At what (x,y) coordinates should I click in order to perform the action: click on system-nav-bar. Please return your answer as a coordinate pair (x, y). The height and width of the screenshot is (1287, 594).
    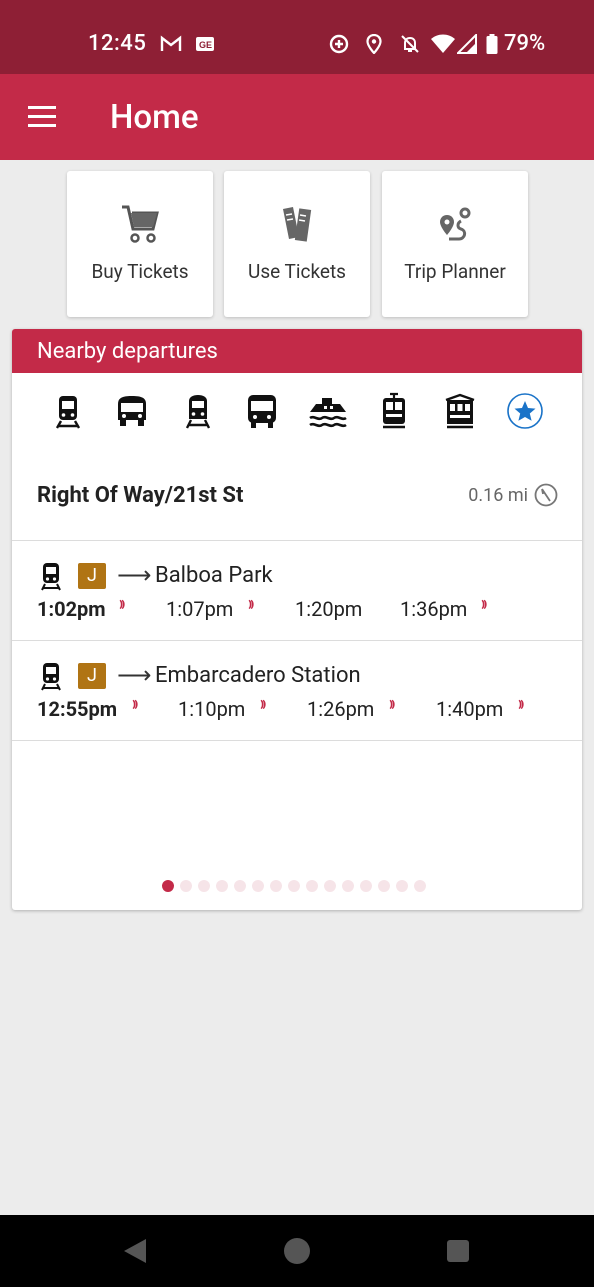
    Looking at the image, I should click on (297, 1251).